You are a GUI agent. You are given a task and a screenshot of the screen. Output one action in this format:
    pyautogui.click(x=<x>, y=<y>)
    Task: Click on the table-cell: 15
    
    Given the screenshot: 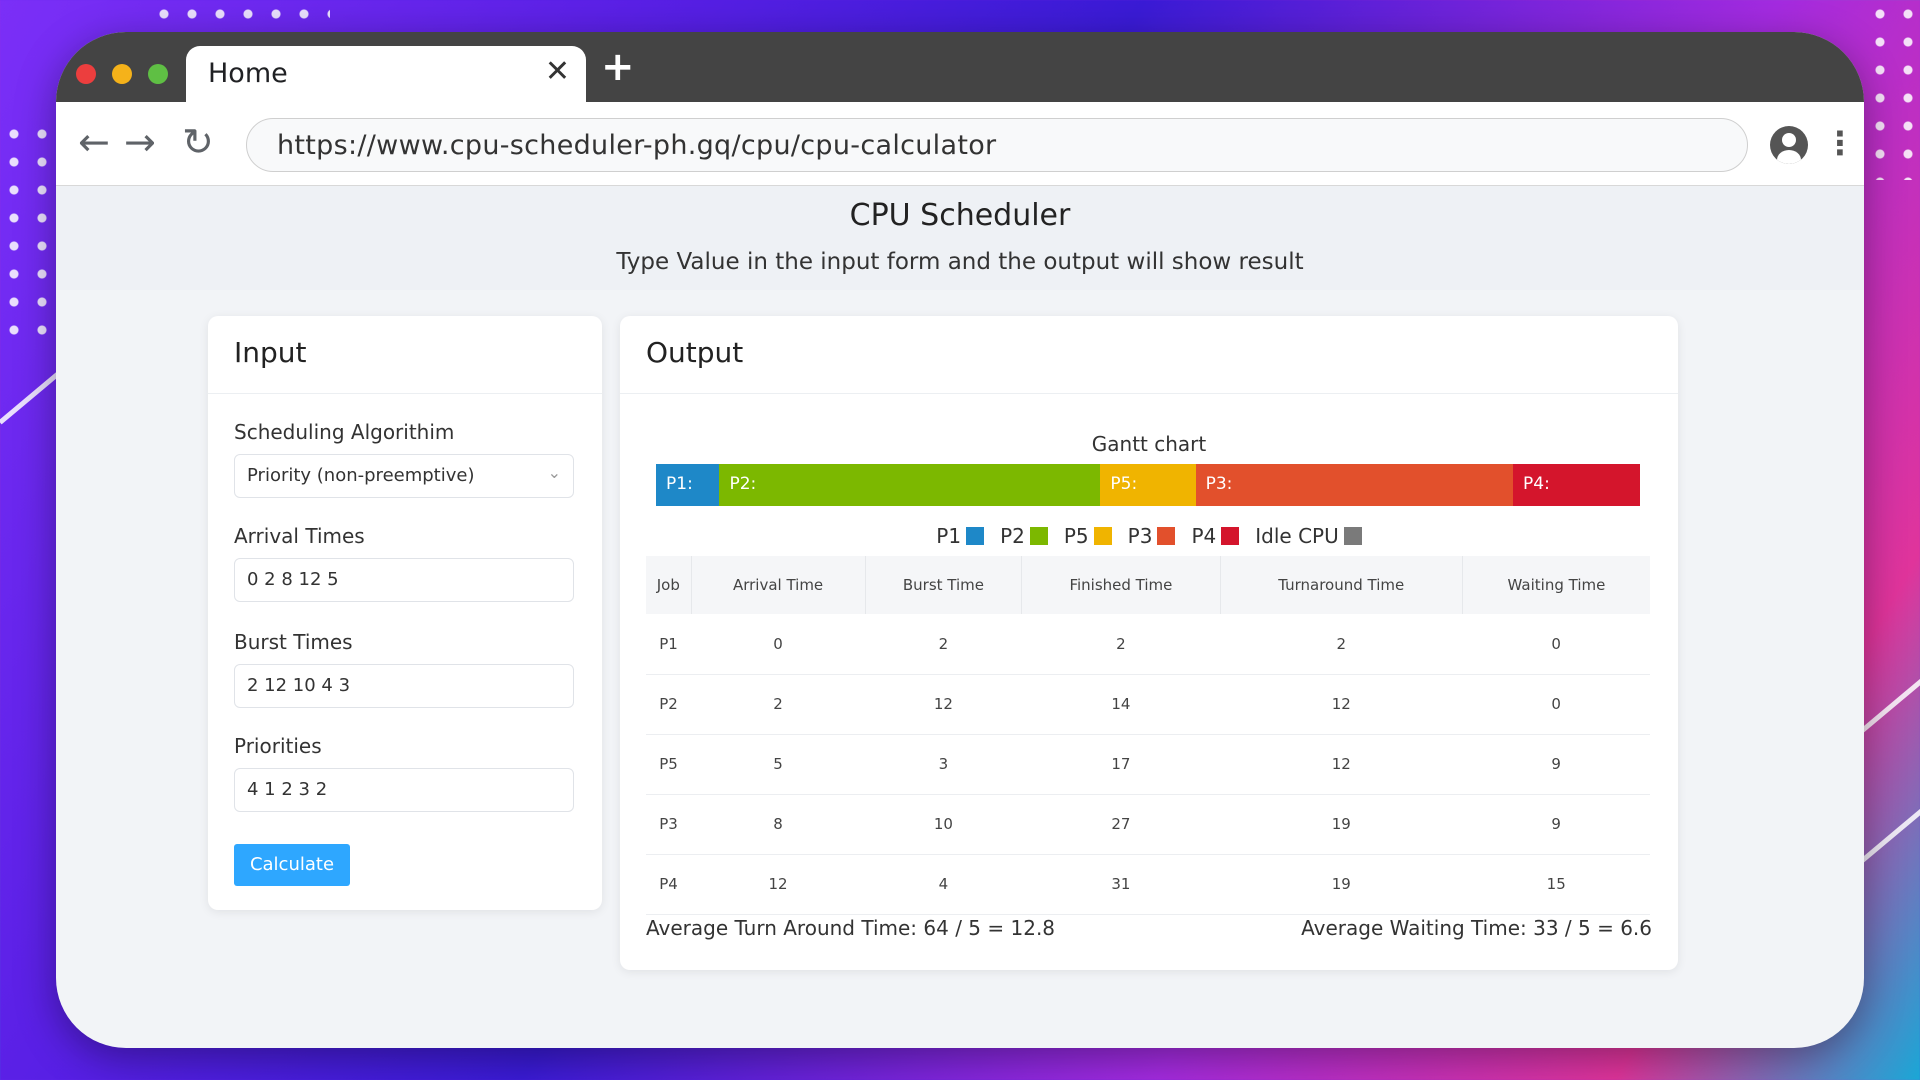 What is the action you would take?
    pyautogui.click(x=1556, y=884)
    